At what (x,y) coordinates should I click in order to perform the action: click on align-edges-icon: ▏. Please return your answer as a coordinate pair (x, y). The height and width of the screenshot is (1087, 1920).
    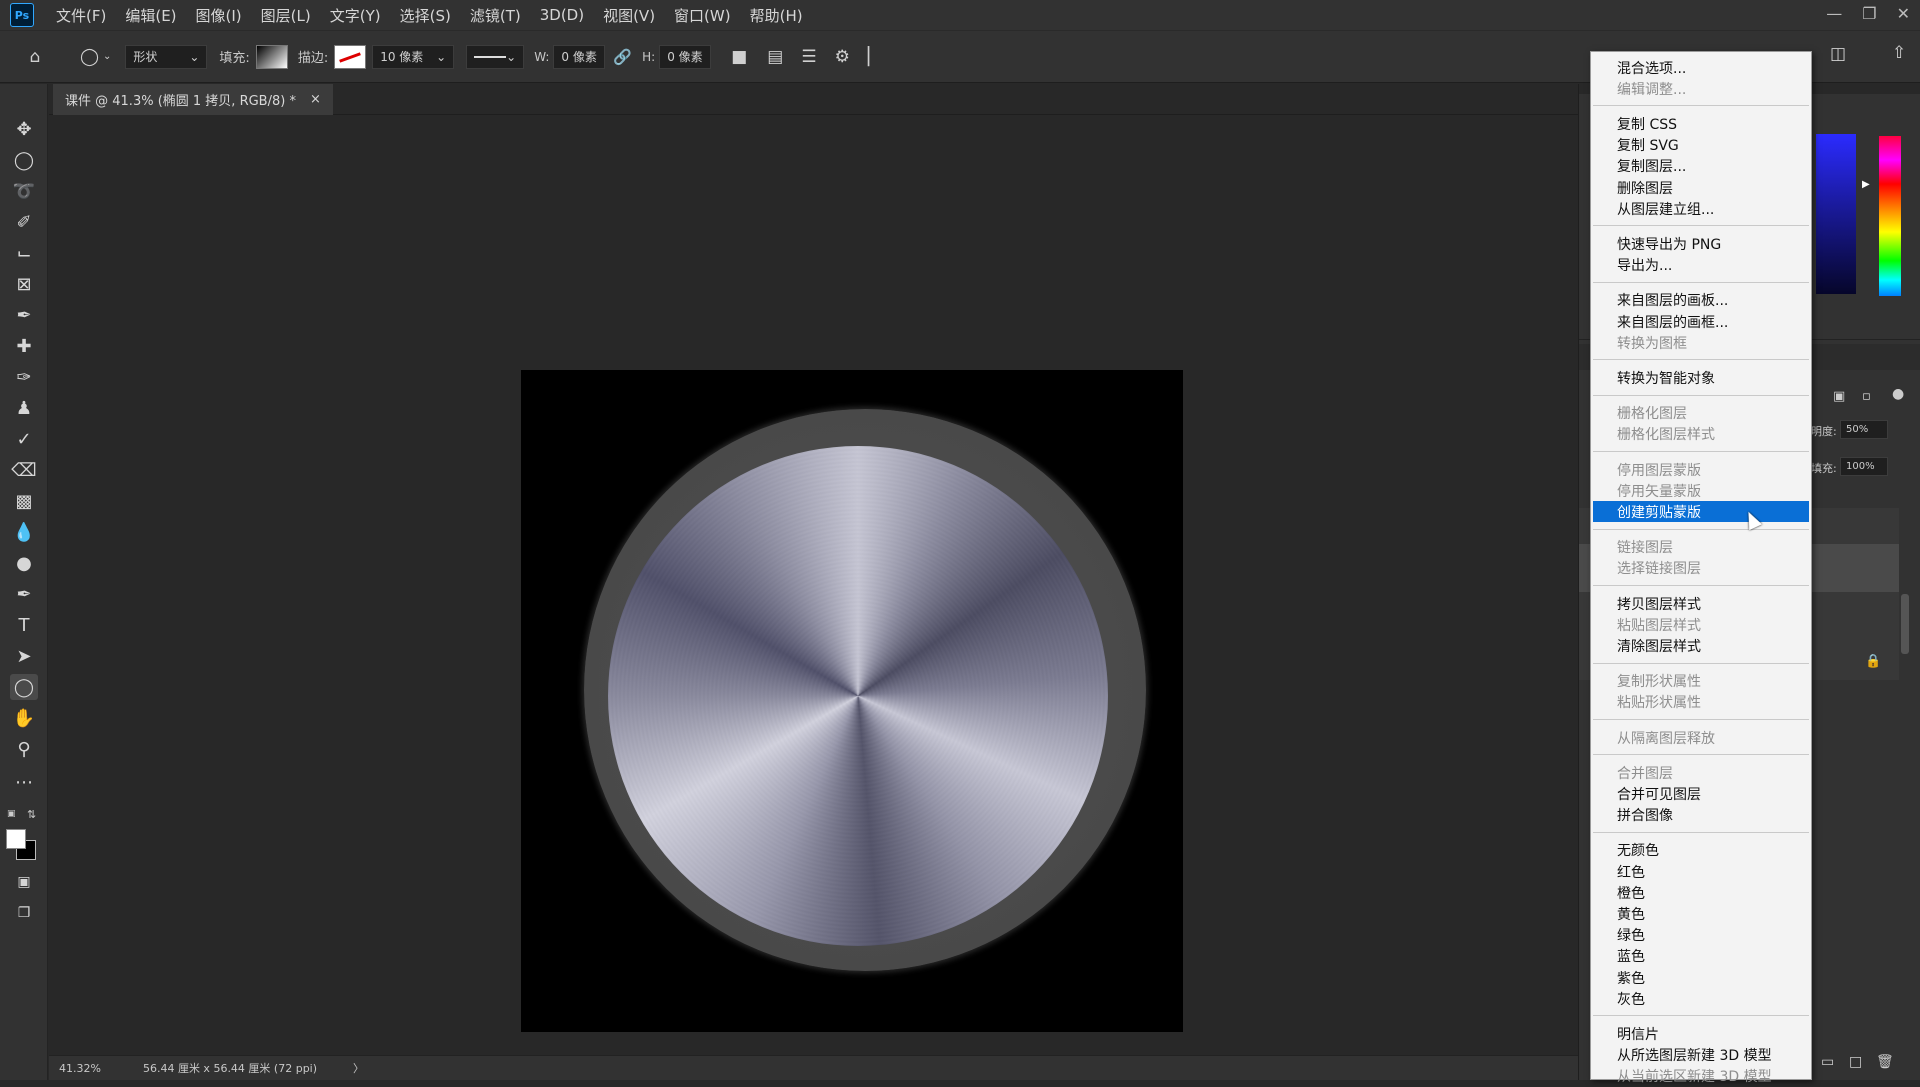
    Looking at the image, I should click on (874, 57).